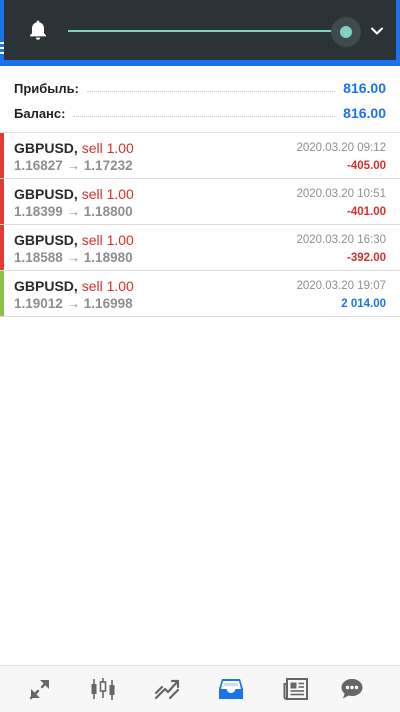 Image resolution: width=400 pixels, height=712 pixels. What do you see at coordinates (341, 194) in the screenshot?
I see `trade-time: 2020.03.20 10:51` at bounding box center [341, 194].